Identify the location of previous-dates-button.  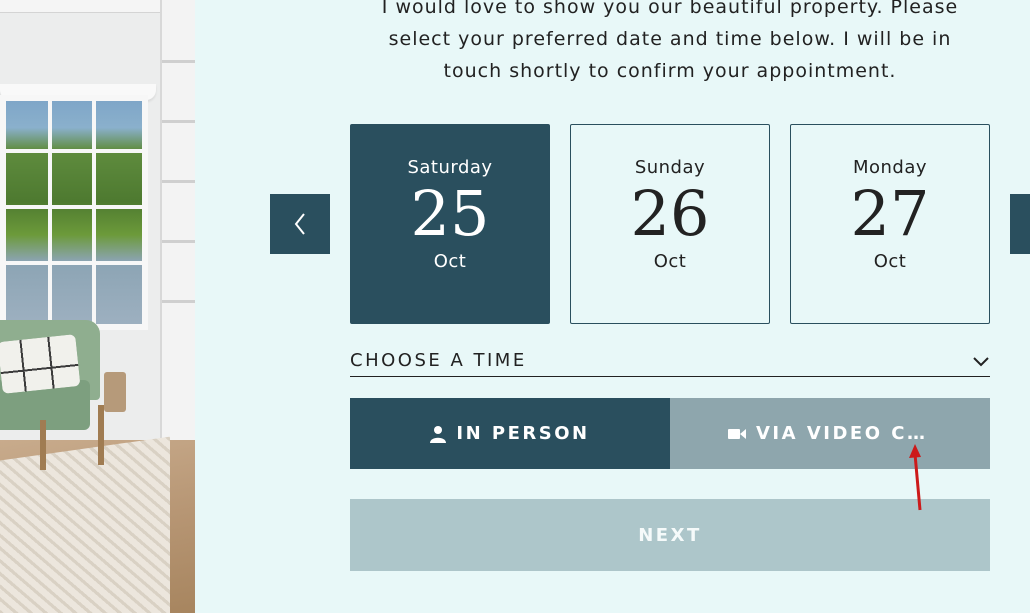
(300, 224).